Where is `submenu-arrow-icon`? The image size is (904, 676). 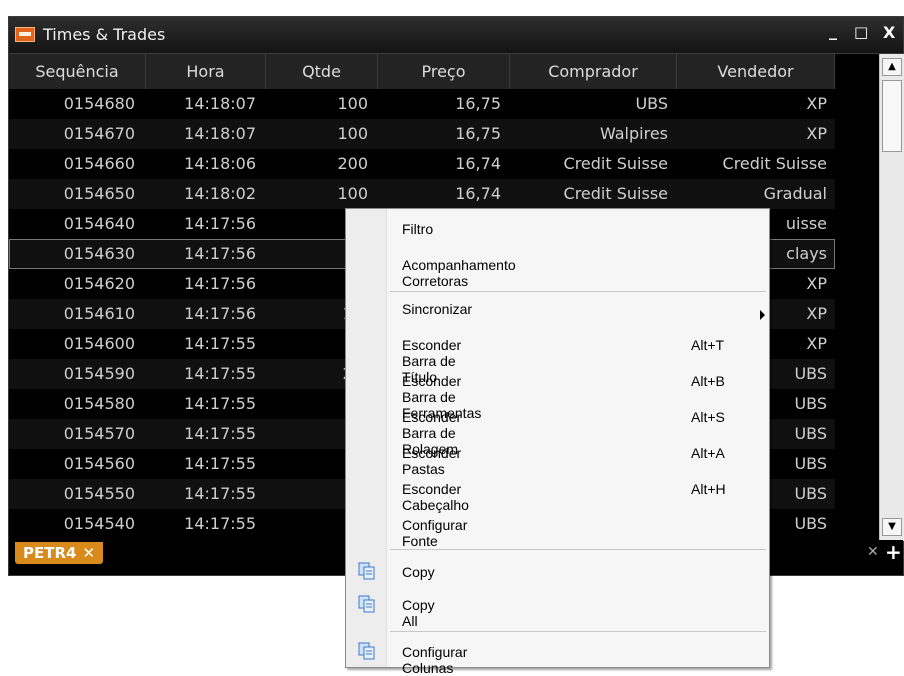
submenu-arrow-icon is located at coordinates (762, 315).